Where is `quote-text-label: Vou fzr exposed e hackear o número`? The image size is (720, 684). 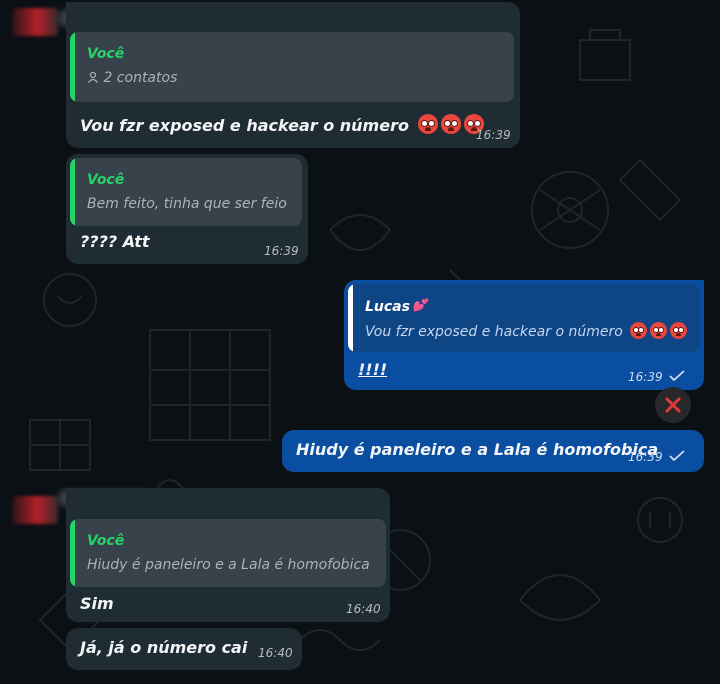 quote-text-label: Vou fzr exposed e hackear o número is located at coordinates (494, 332).